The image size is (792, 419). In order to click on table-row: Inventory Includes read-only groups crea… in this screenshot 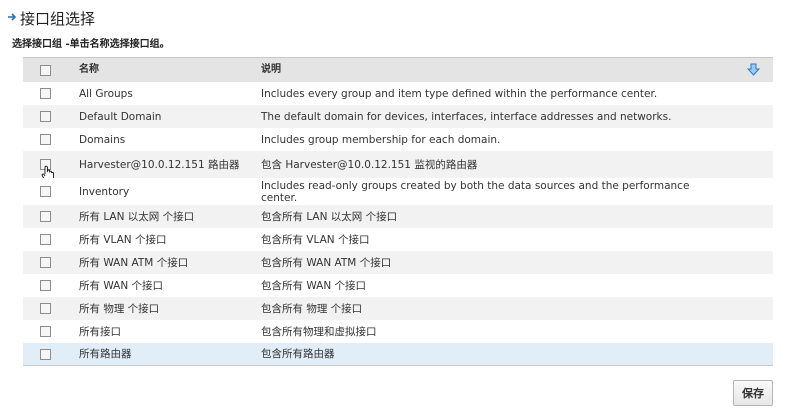, I will do `click(398, 191)`.